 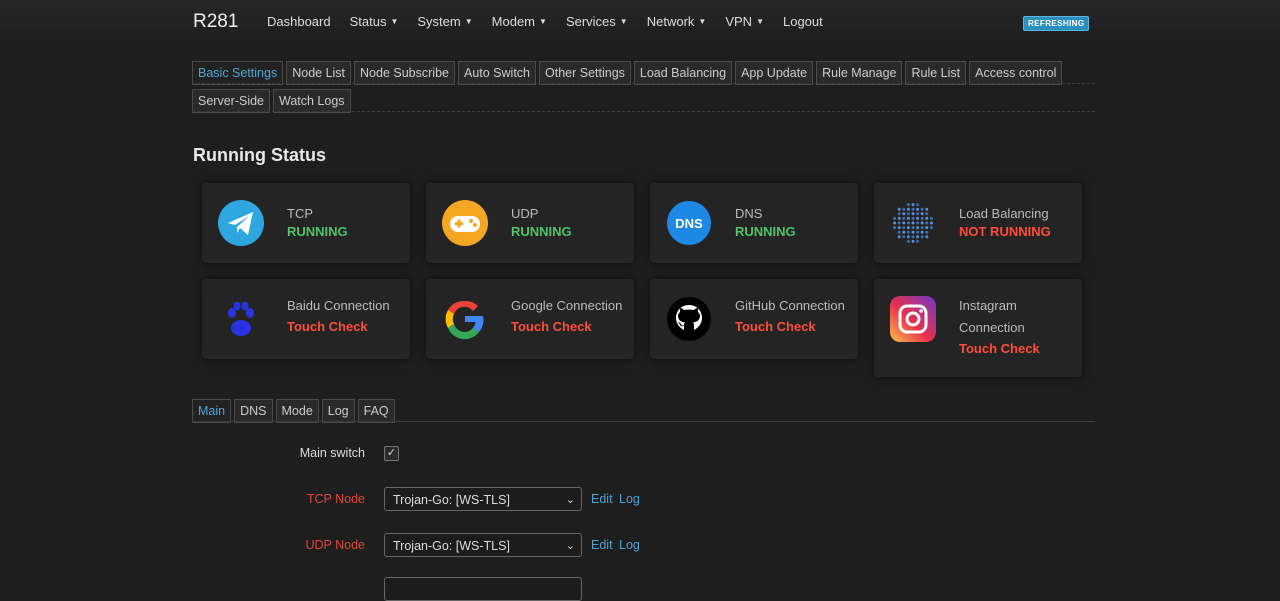 What do you see at coordinates (376, 411) in the screenshot?
I see `tab-faq: FAQ` at bounding box center [376, 411].